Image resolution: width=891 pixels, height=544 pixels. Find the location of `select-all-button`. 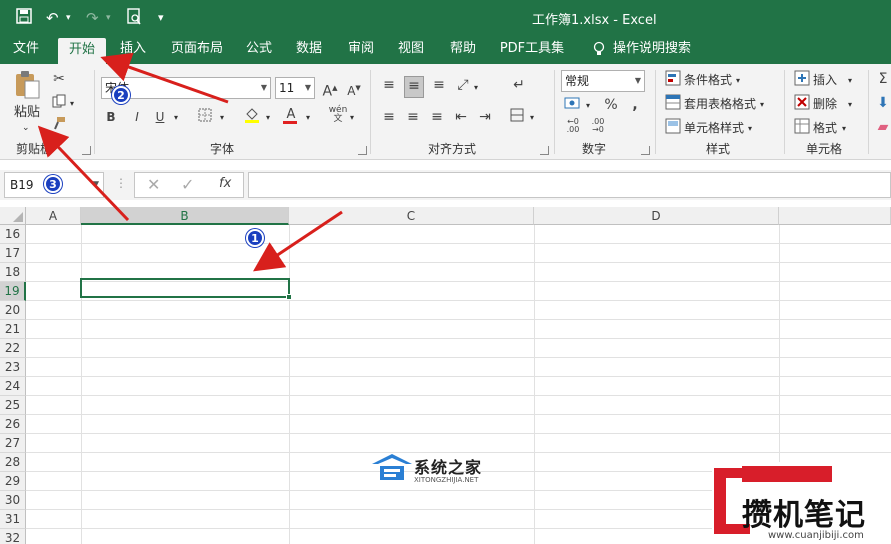

select-all-button is located at coordinates (13, 216).